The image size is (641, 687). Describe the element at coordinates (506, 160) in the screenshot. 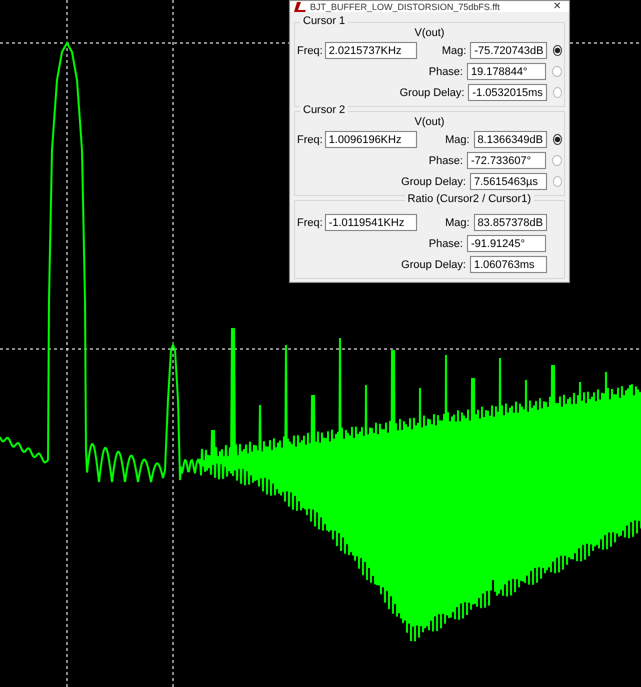

I see `value-field: -72.733607°` at that location.